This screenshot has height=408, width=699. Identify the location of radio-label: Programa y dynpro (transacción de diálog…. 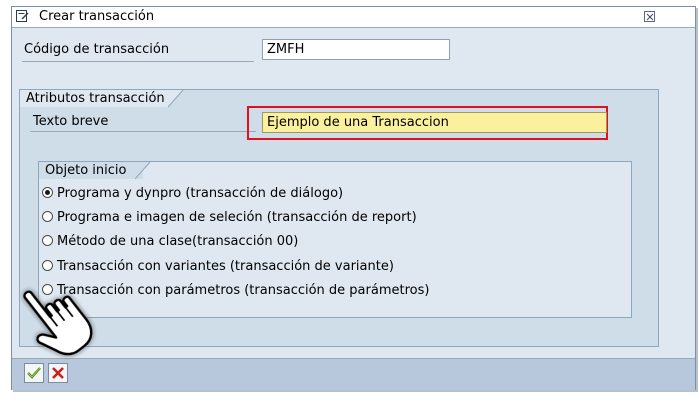
(200, 193).